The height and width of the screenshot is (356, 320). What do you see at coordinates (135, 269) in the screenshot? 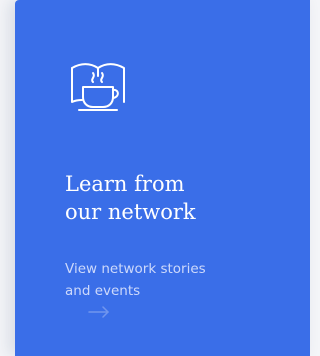
I see `card-description-line-1: View network stories` at bounding box center [135, 269].